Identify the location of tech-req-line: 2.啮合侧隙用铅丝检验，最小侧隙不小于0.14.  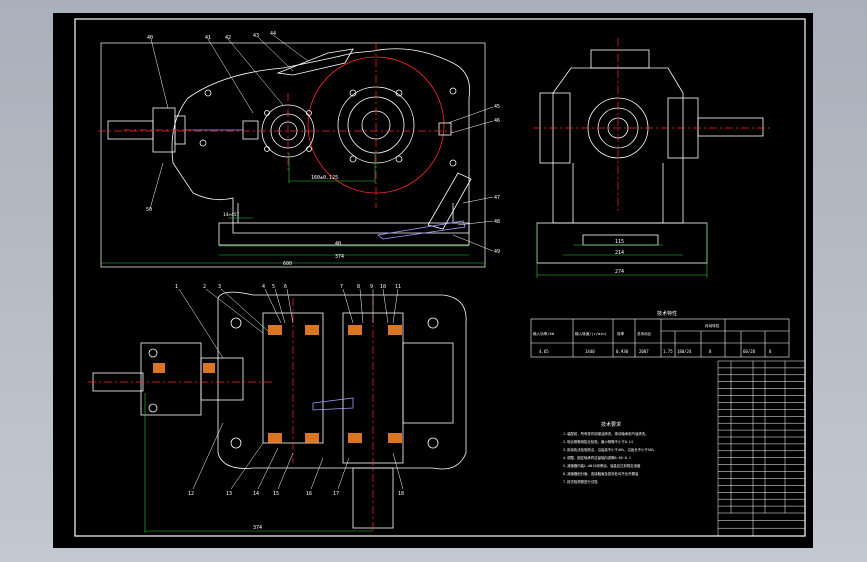
(598, 441).